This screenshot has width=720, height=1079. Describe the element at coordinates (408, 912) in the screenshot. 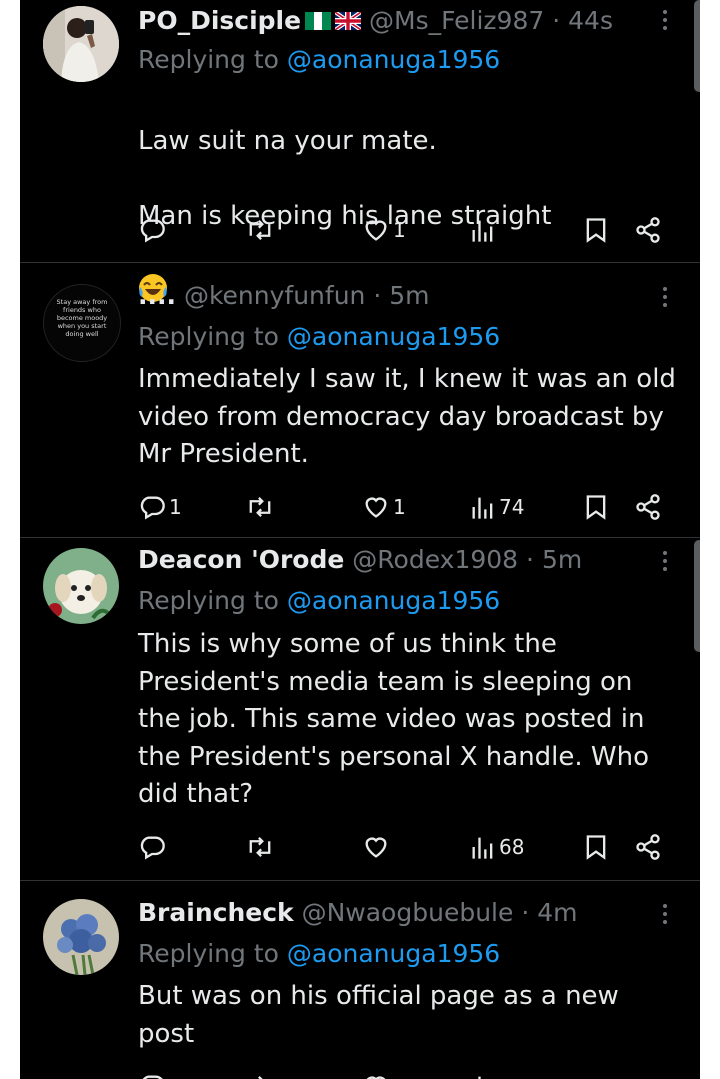

I see `handle: @Nwaogbuebule` at that location.